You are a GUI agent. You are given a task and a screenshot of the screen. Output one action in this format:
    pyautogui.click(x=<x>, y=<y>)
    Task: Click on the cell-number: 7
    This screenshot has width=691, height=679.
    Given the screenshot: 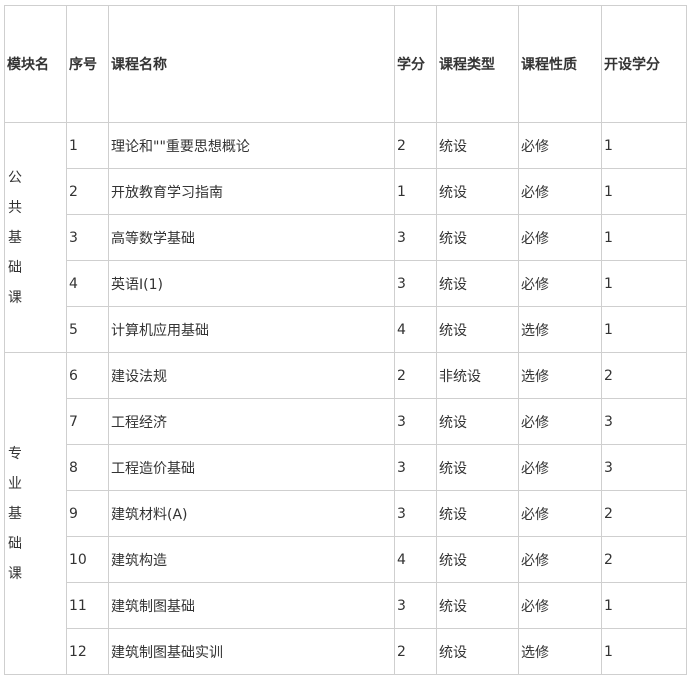 What is the action you would take?
    pyautogui.click(x=87, y=421)
    